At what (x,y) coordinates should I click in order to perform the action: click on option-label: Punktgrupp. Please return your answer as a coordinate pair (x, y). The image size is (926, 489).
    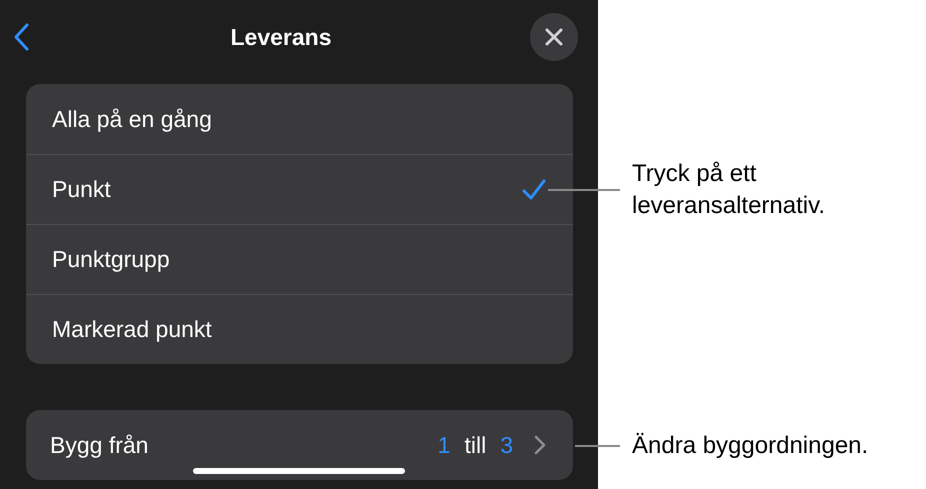
    Looking at the image, I should click on (111, 259).